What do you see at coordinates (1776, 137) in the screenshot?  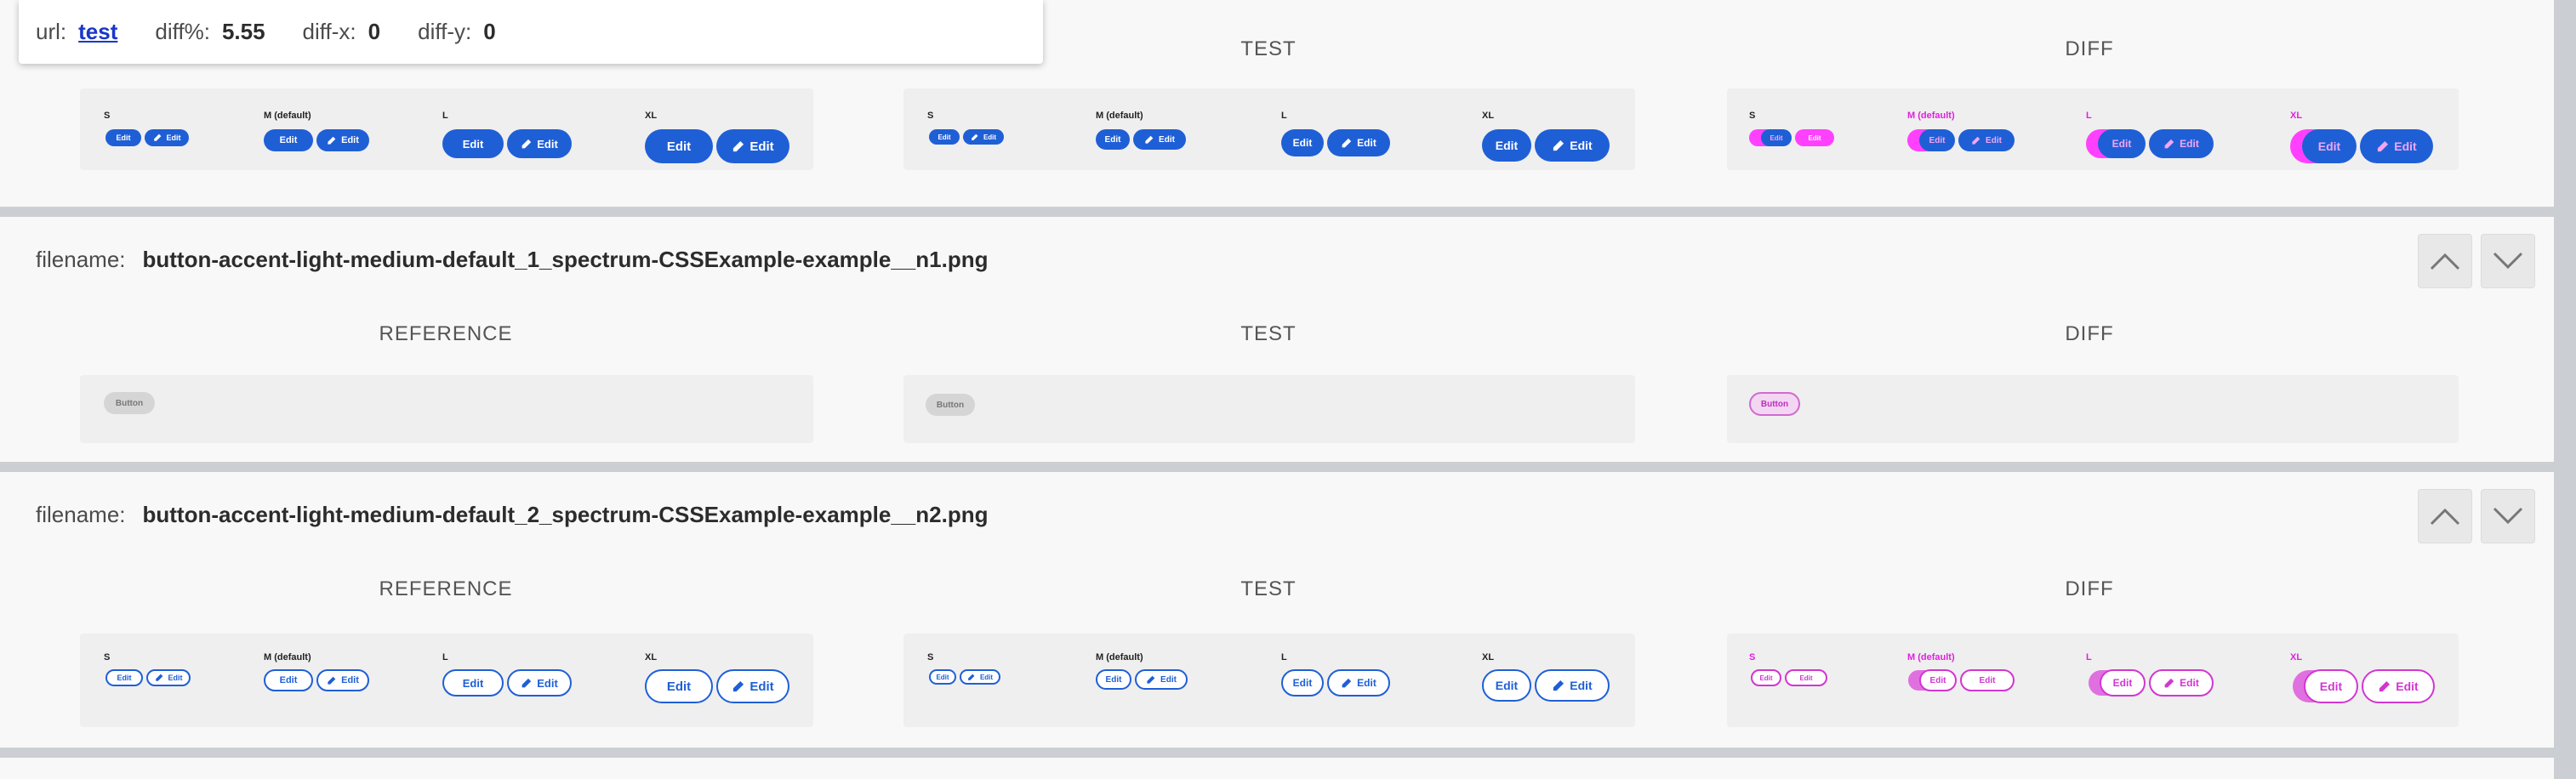 I see `diff-button-edit-s: Edit` at bounding box center [1776, 137].